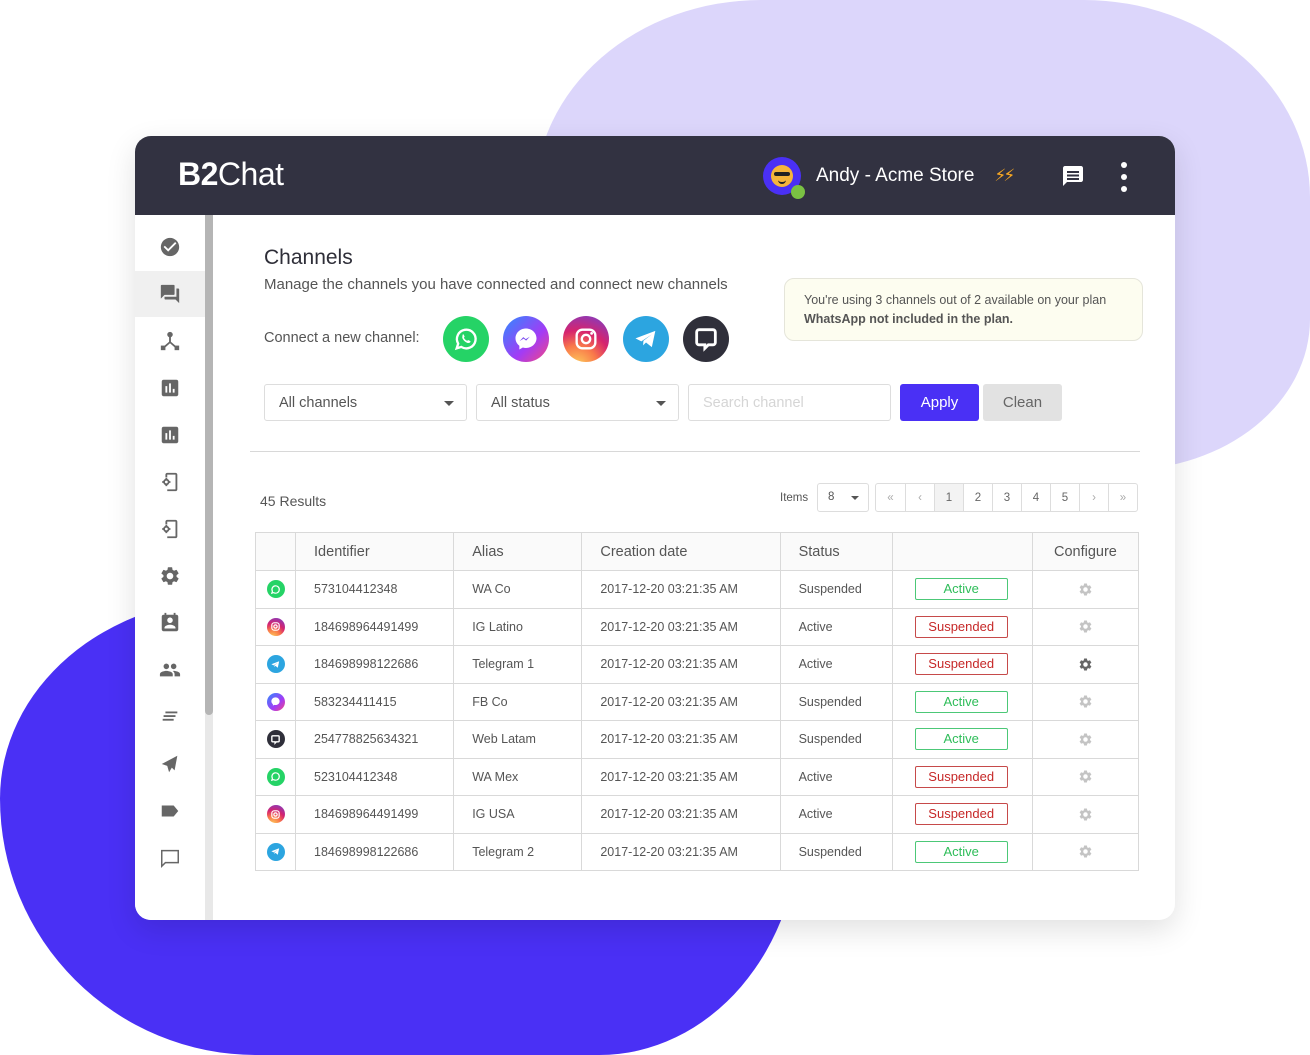  Describe the element at coordinates (1122, 497) in the screenshot. I see `last-page-button: »` at that location.